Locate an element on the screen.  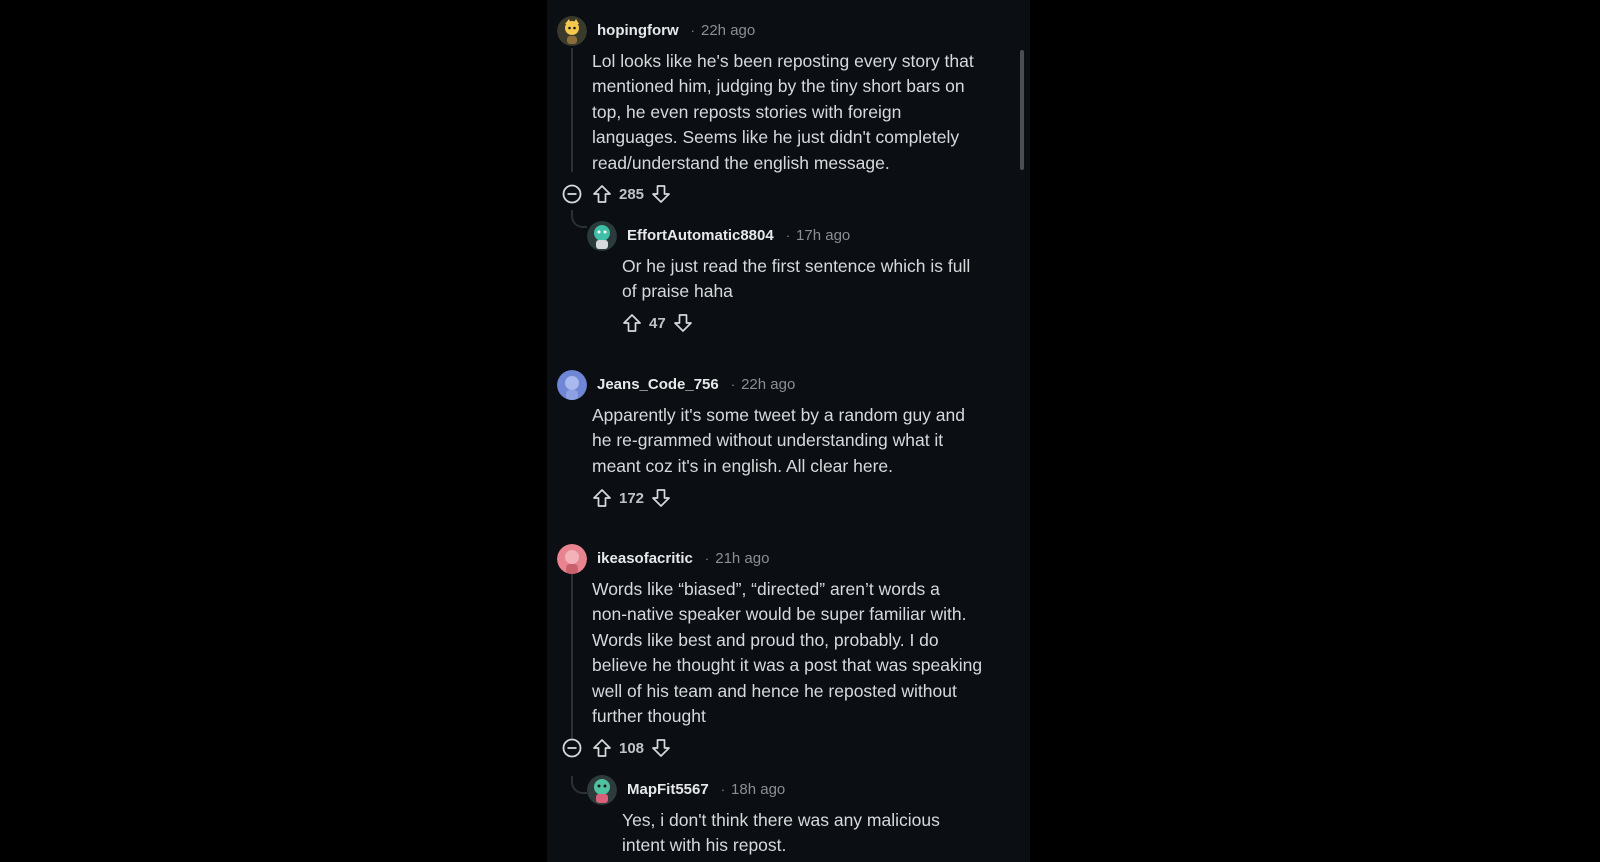
username: MapFit5567 is located at coordinates (668, 789).